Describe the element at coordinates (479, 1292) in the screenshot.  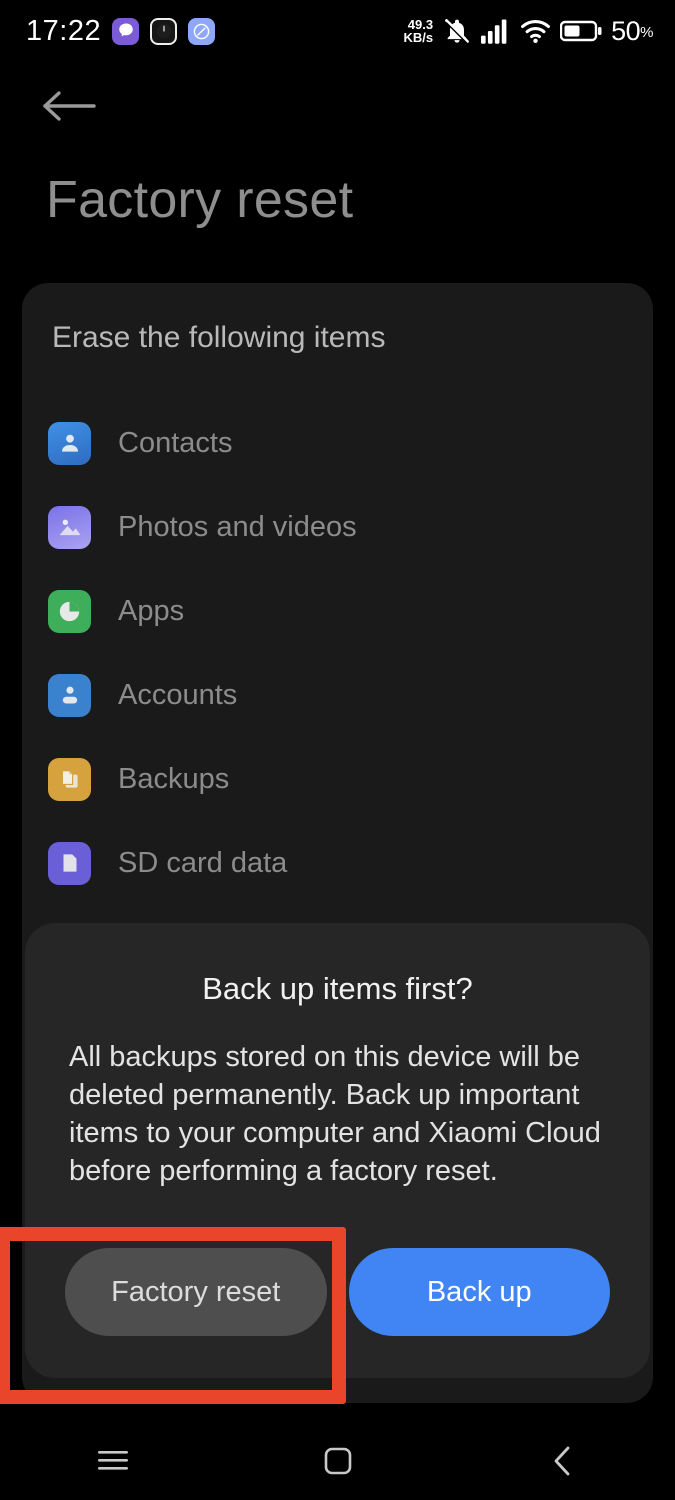
I see `back-up-button: Back up` at that location.